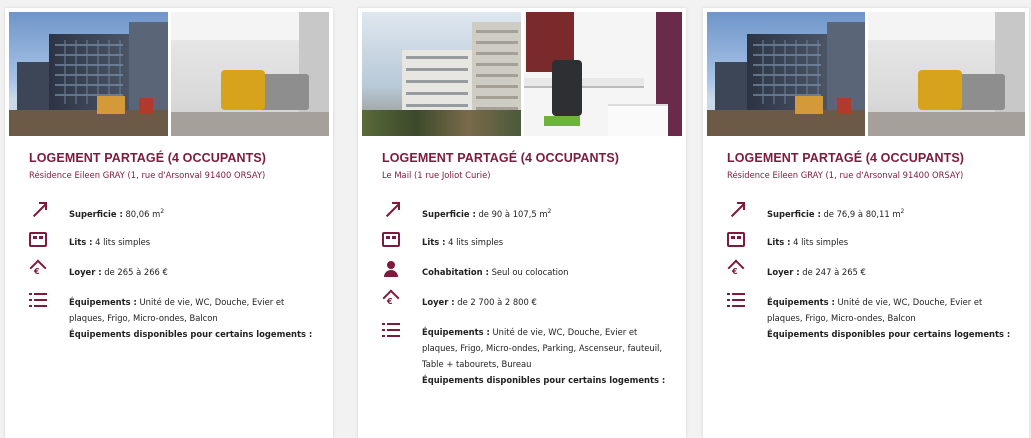 The height and width of the screenshot is (438, 1031). What do you see at coordinates (391, 270) in the screenshot?
I see `person-icon` at bounding box center [391, 270].